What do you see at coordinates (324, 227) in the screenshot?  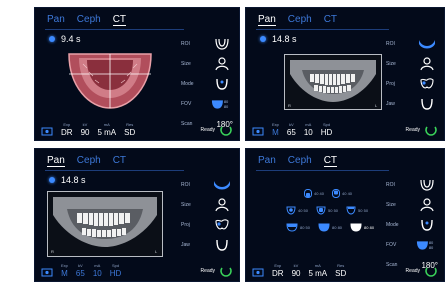 I see `fov-large-icon` at bounding box center [324, 227].